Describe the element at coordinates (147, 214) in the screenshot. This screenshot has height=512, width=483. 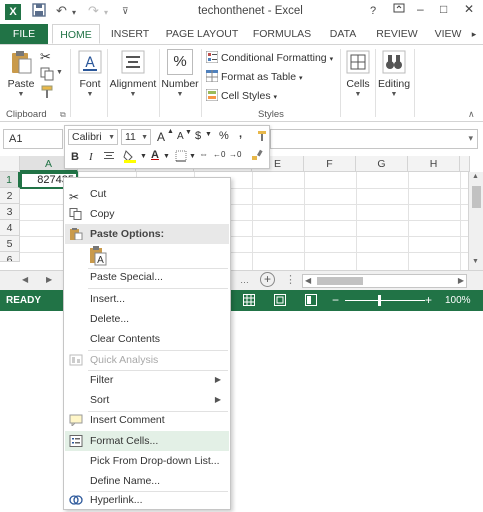
I see `menu-item-copy: Copy` at that location.